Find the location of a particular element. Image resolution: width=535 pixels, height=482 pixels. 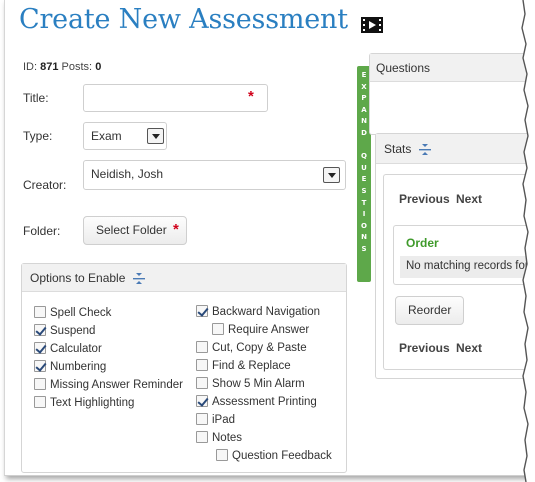

option-backward-navigation: Backward Navigation is located at coordinates (258, 312).